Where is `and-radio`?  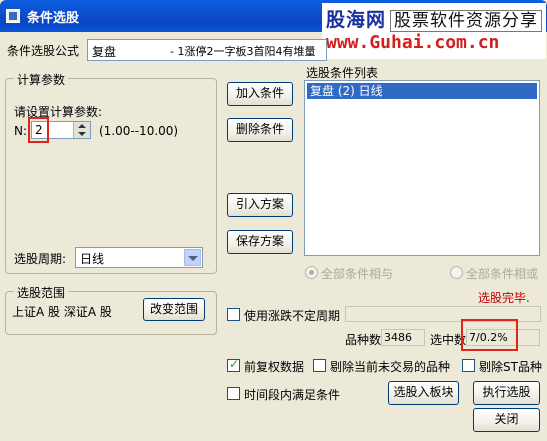
and-radio is located at coordinates (311, 272).